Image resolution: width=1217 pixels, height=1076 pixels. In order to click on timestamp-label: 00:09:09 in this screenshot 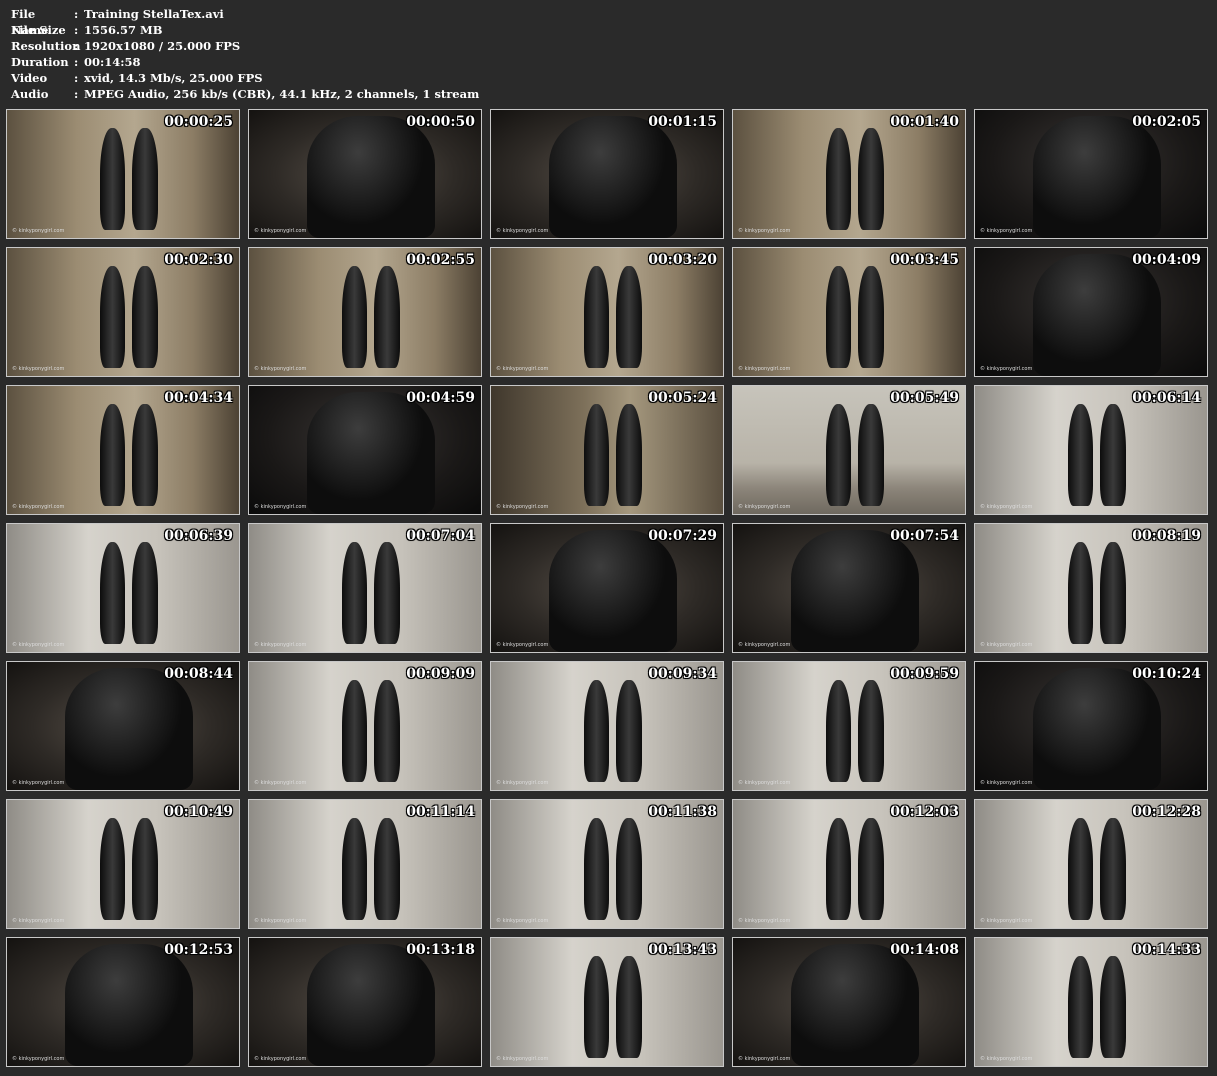, I will do `click(440, 674)`.